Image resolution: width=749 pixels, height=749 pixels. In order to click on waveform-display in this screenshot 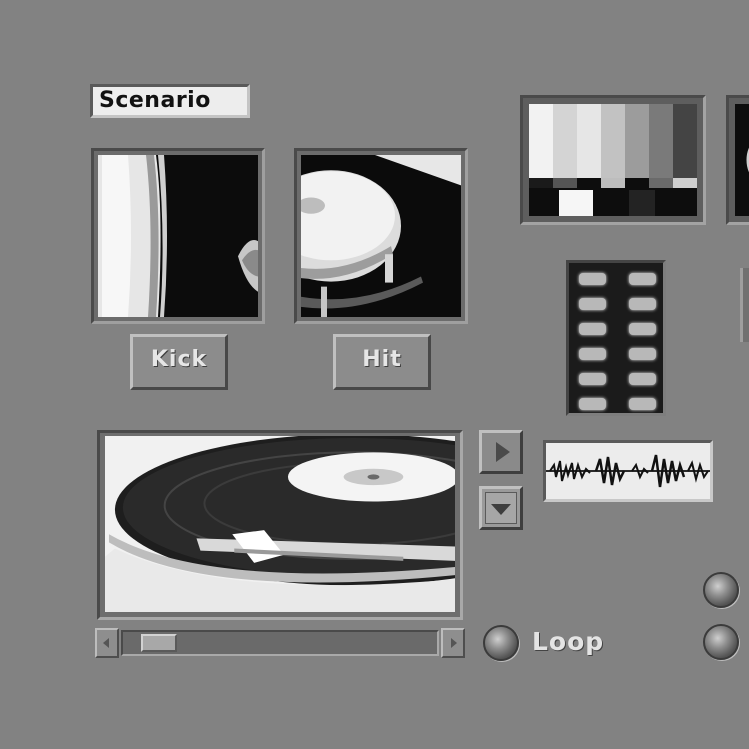, I will do `click(628, 471)`.